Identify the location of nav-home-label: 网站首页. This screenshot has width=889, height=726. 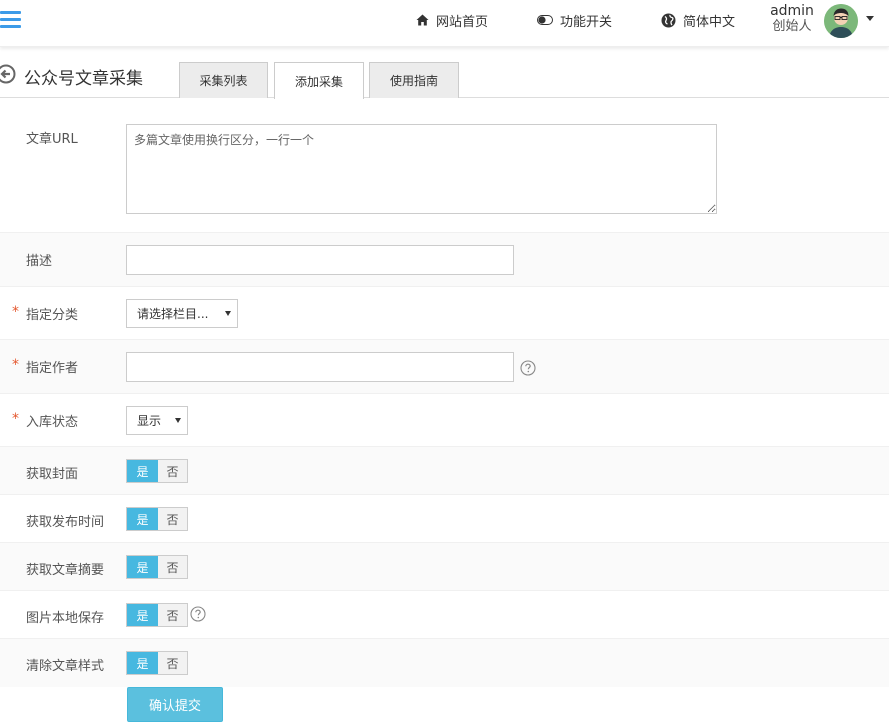
(462, 22).